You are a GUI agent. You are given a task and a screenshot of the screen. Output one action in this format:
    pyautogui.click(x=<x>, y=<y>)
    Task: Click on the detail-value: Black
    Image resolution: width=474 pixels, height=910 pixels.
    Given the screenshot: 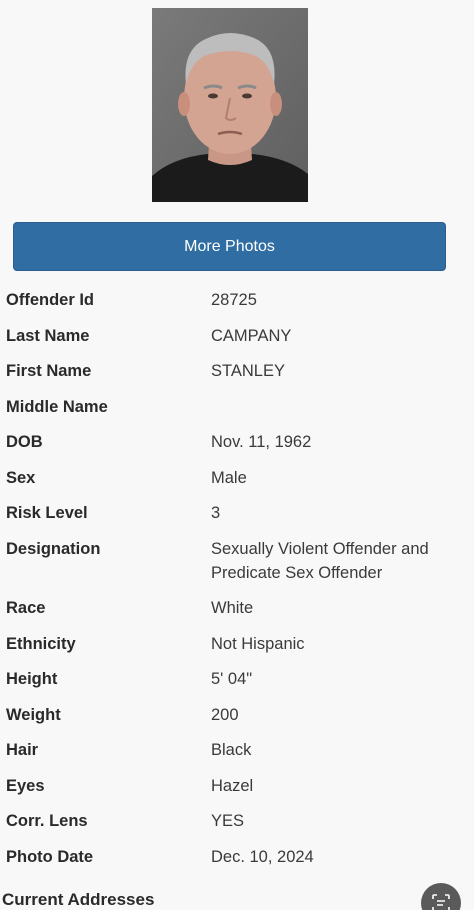 What is the action you would take?
    pyautogui.click(x=231, y=750)
    